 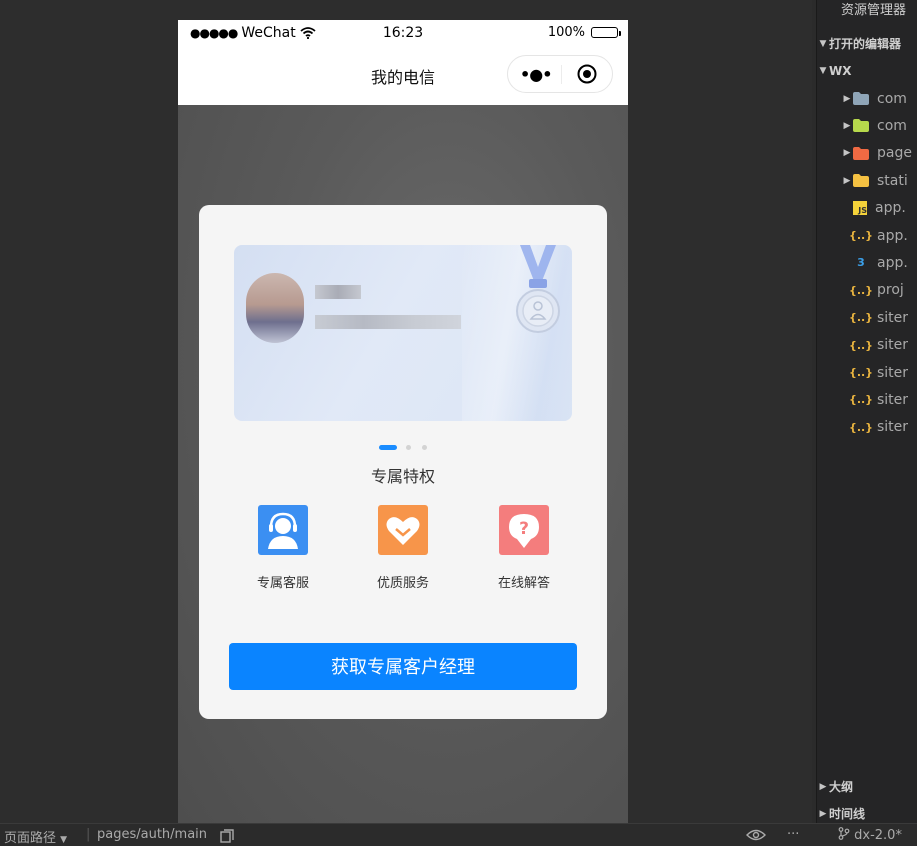 What do you see at coordinates (861, 99) in the screenshot?
I see `folder-icon` at bounding box center [861, 99].